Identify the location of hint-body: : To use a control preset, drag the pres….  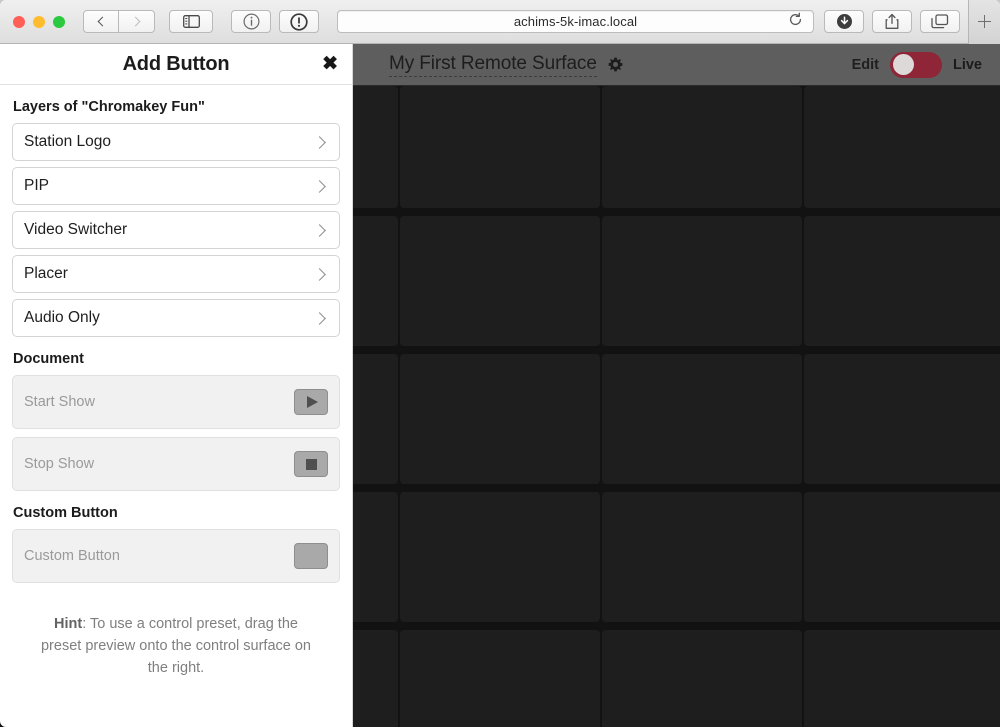
(175, 646).